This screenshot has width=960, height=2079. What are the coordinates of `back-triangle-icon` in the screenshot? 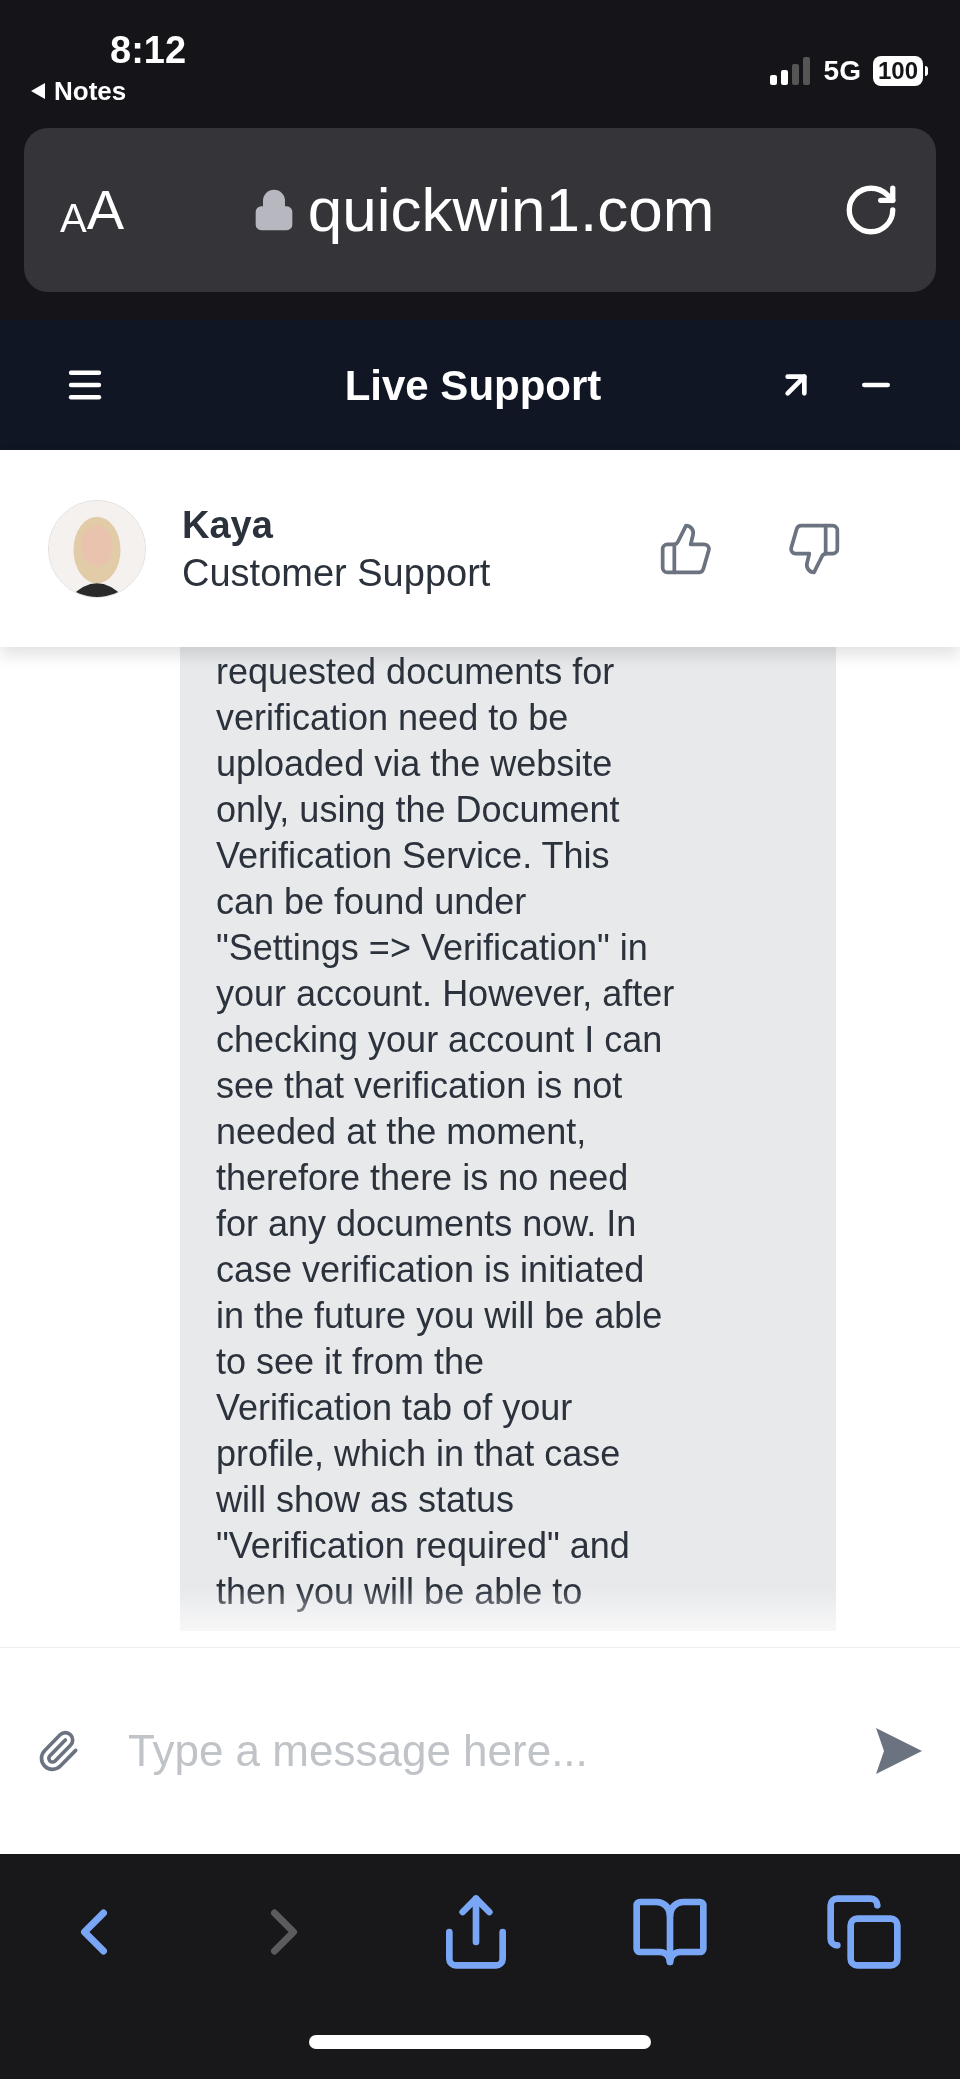 It's located at (38, 91).